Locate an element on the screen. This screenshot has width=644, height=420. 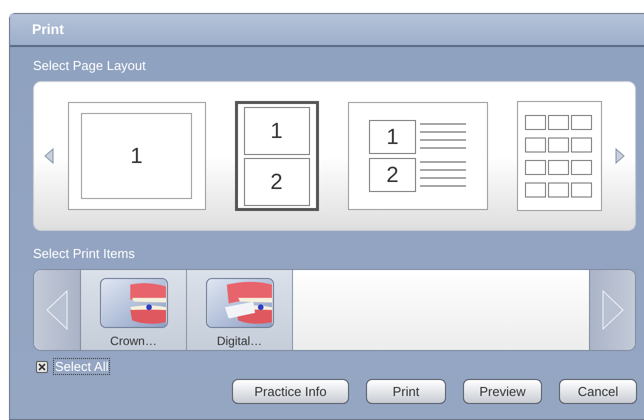
scroll-left-button is located at coordinates (57, 310).